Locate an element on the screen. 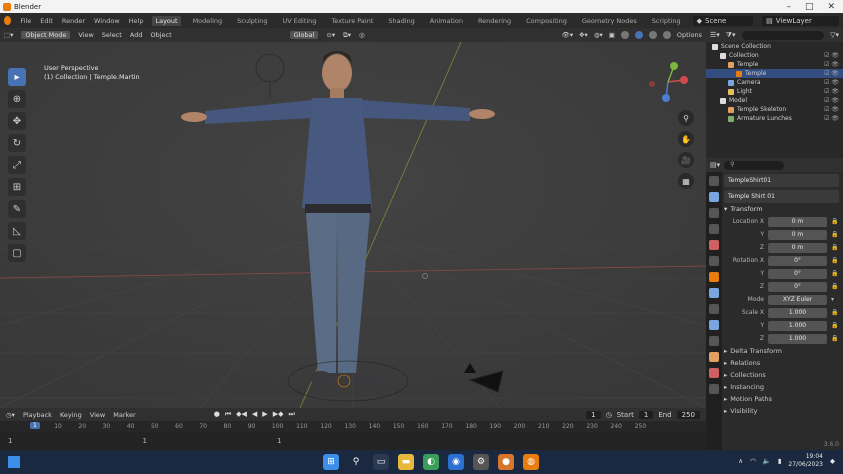 This screenshot has width=843, height=474. timeline-menu-marker: Marker is located at coordinates (124, 415).